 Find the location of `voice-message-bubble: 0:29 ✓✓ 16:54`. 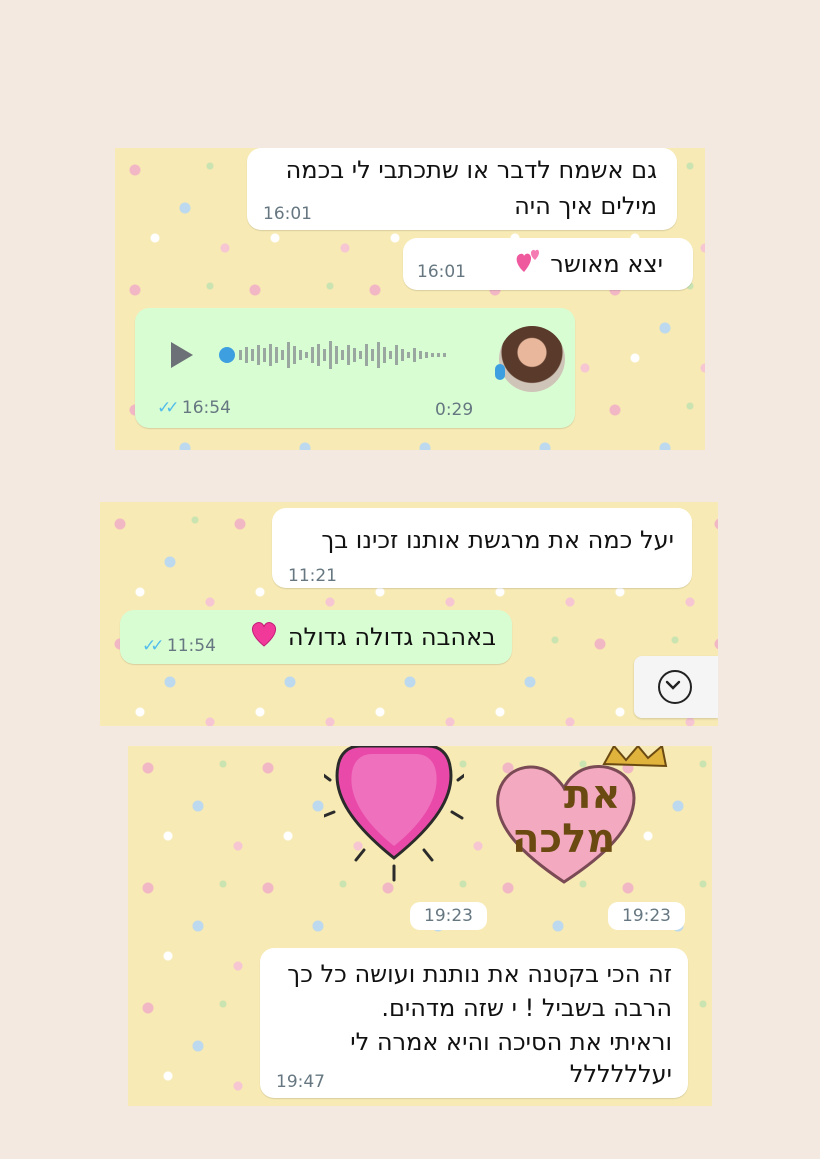

voice-message-bubble: 0:29 ✓✓ 16:54 is located at coordinates (355, 368).